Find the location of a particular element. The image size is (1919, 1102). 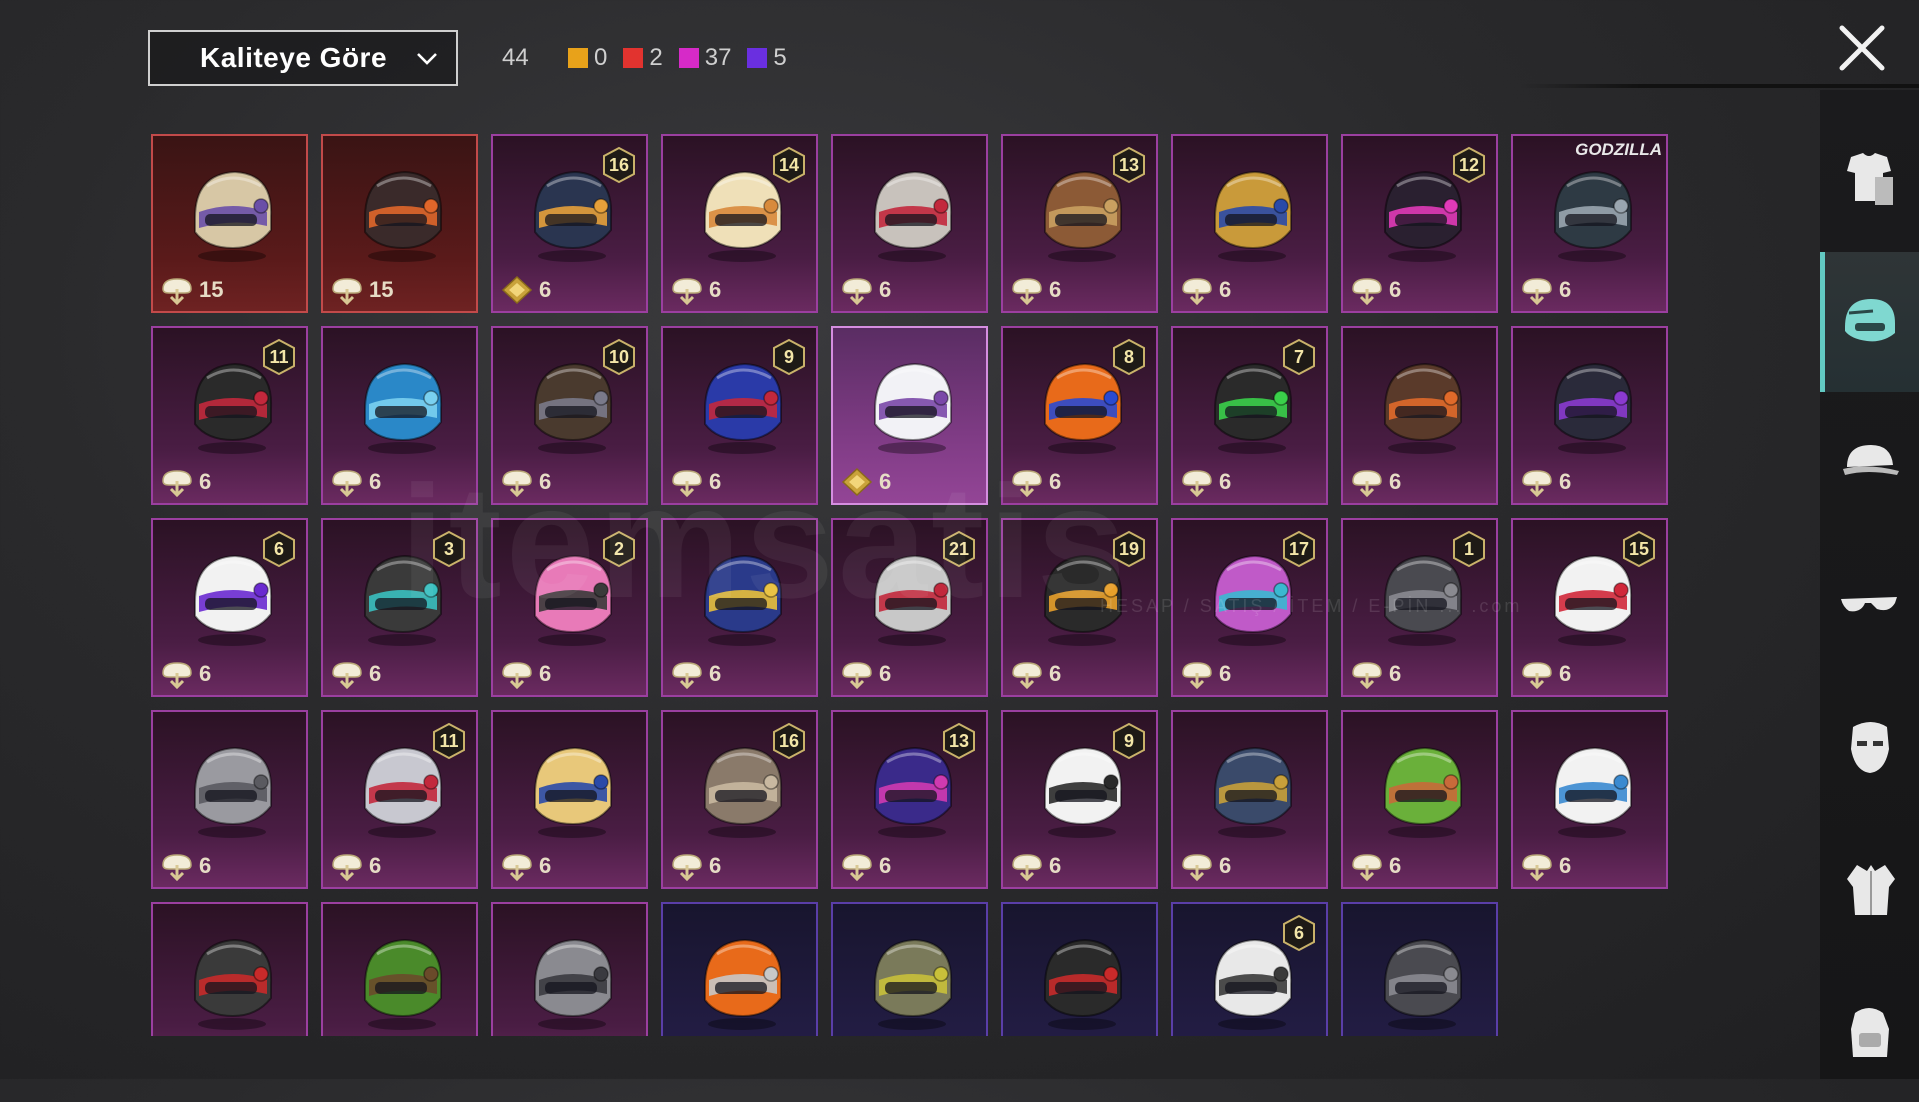

level-badge: 14 is located at coordinates (789, 165).